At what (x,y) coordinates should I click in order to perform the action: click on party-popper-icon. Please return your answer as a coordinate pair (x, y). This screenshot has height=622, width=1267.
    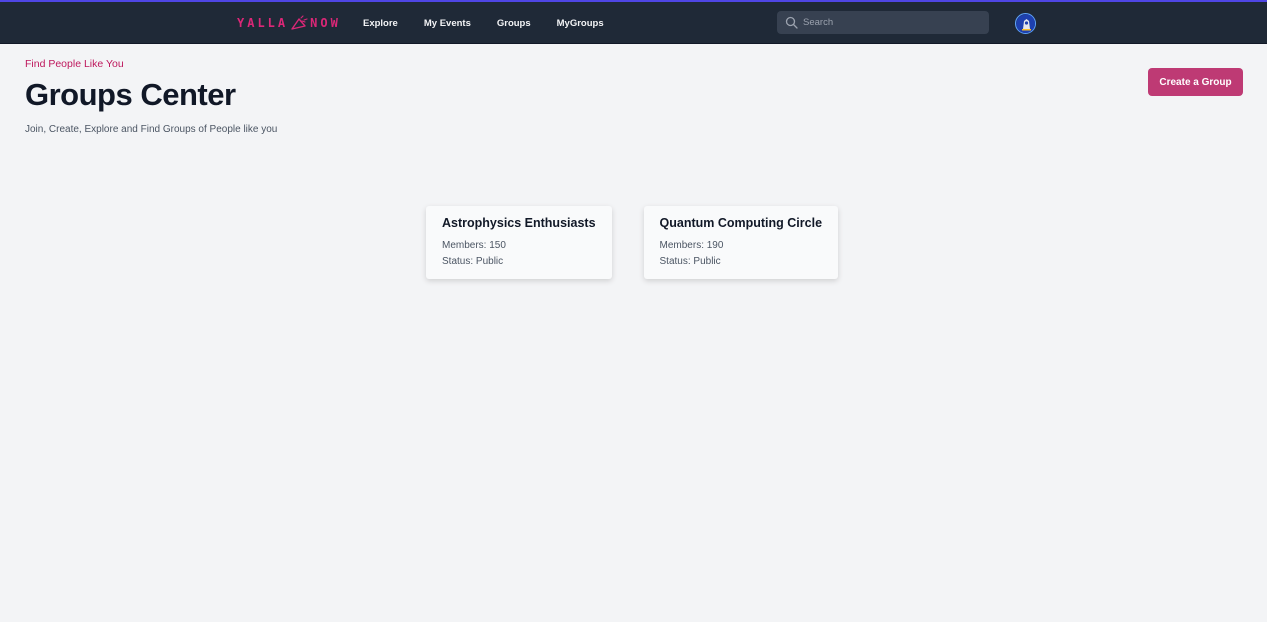
    Looking at the image, I should click on (299, 23).